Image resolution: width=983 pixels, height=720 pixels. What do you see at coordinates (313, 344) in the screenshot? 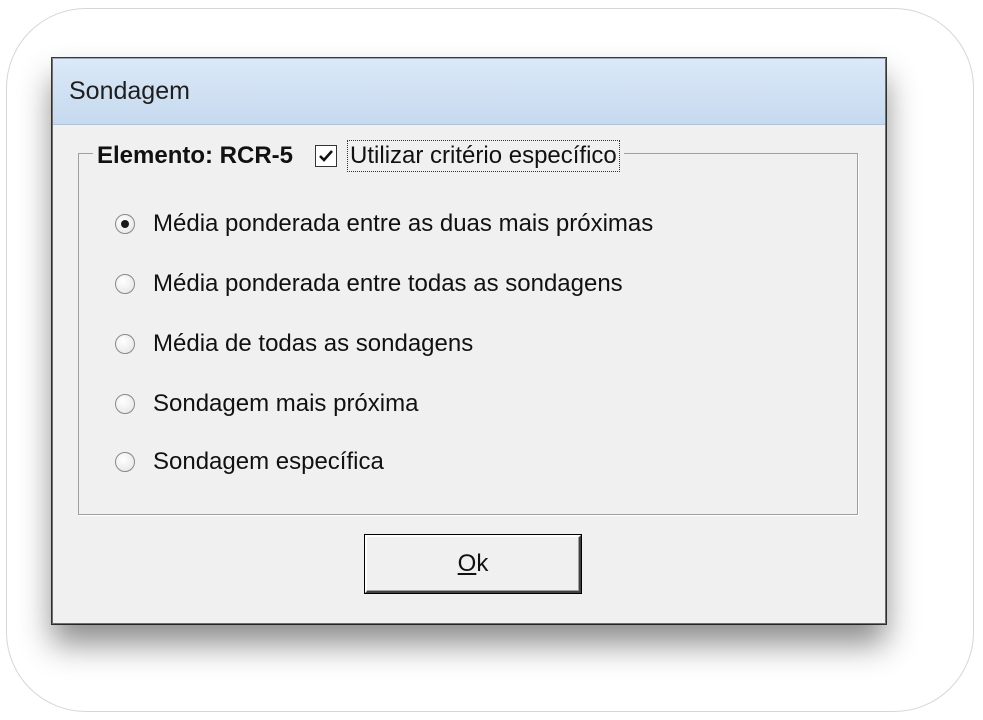
I see `radio-label: Média de todas as sondagens` at bounding box center [313, 344].